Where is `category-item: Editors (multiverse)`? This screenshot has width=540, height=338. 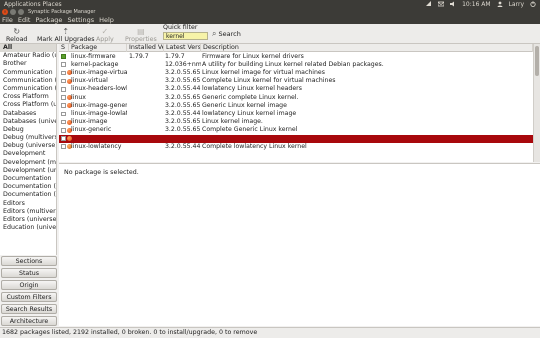
category-item: Editors (multiverse) is located at coordinates (28, 212).